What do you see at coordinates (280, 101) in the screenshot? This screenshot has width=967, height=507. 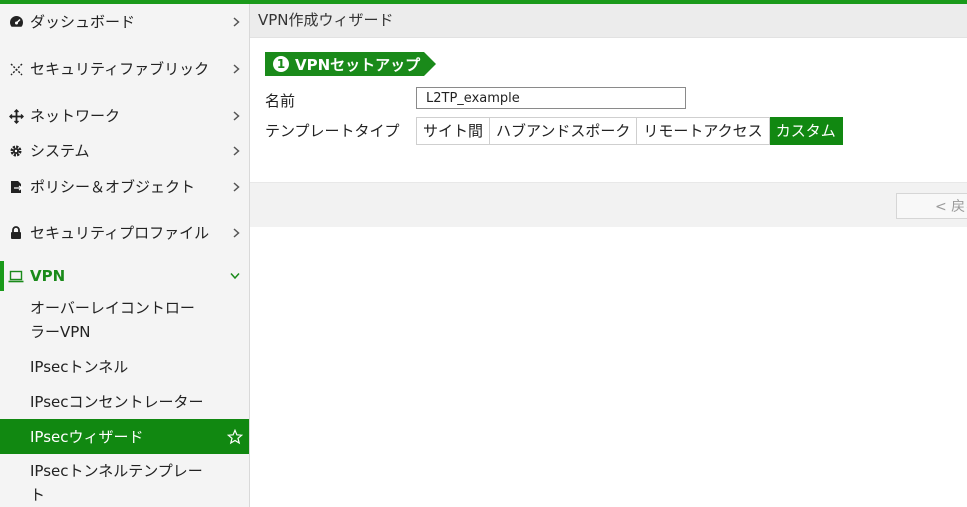 I see `name-label: 名前` at bounding box center [280, 101].